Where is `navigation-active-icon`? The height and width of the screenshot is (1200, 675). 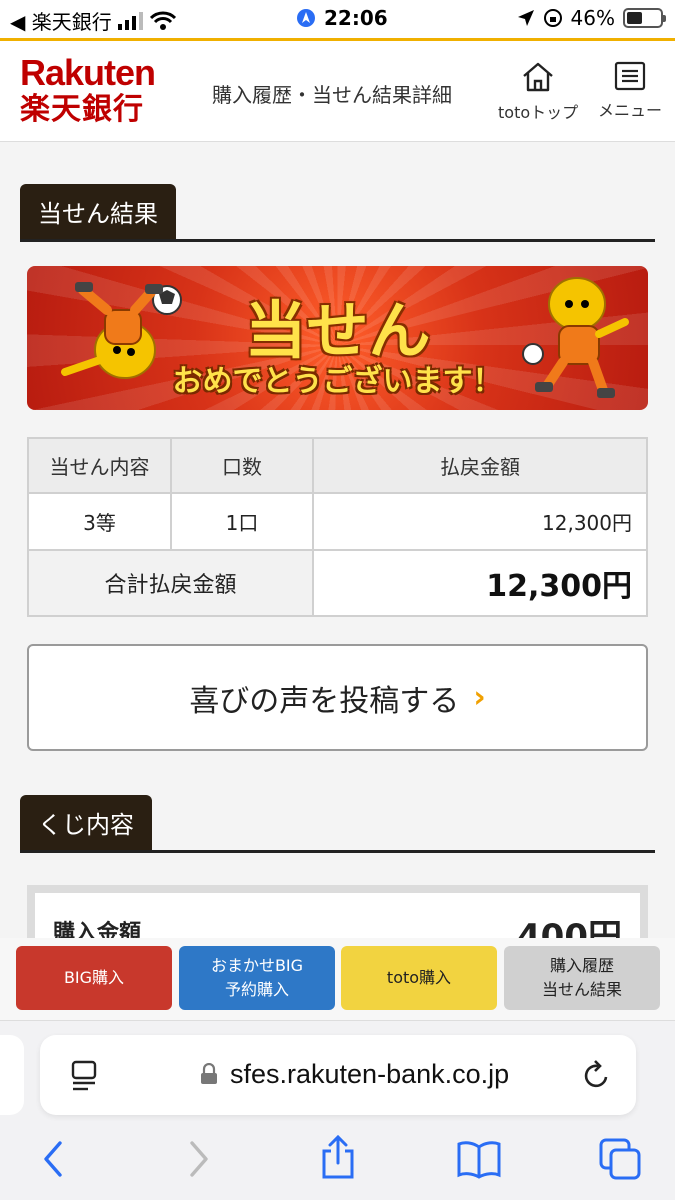
navigation-active-icon is located at coordinates (306, 18).